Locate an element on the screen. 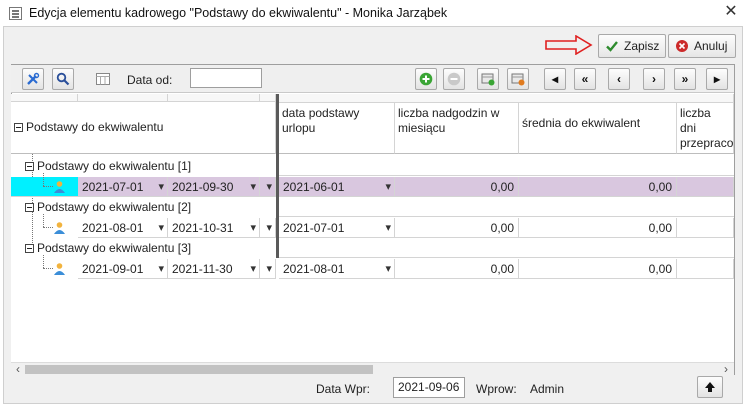 Image resolution: width=746 pixels, height=407 pixels. calendar-icon is located at coordinates (103, 79).